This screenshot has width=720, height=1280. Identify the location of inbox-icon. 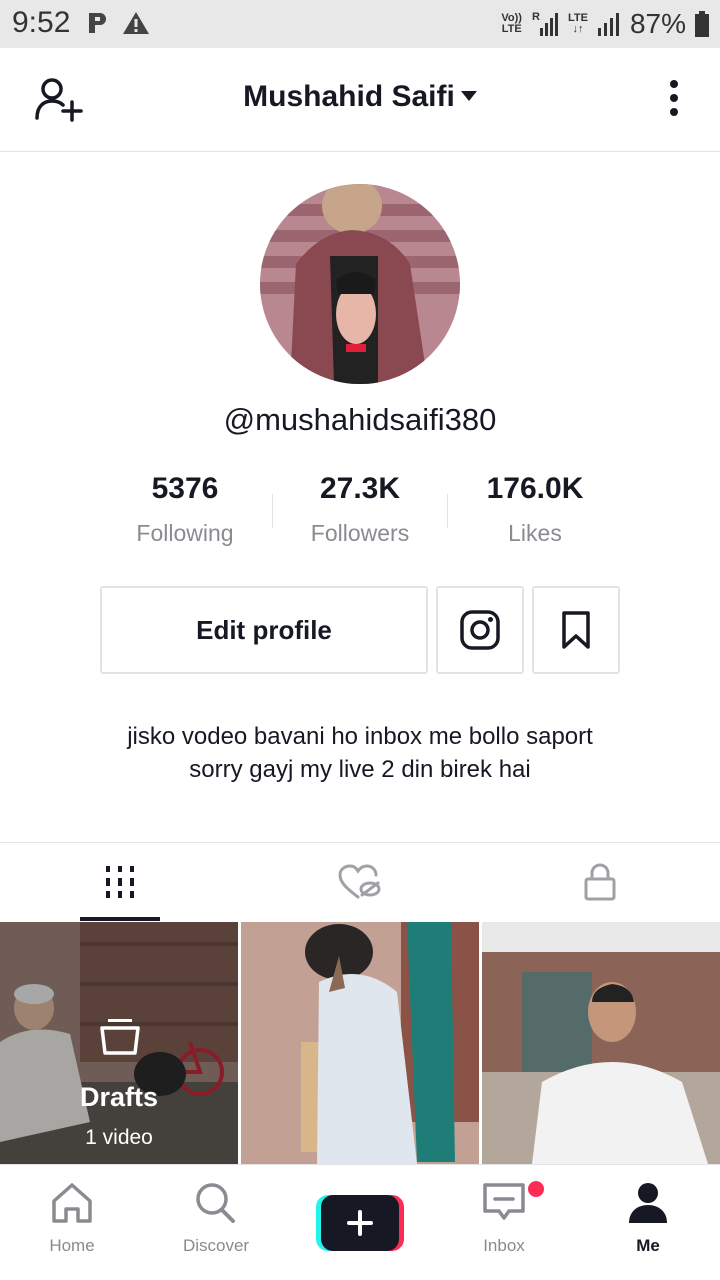
(504, 1201).